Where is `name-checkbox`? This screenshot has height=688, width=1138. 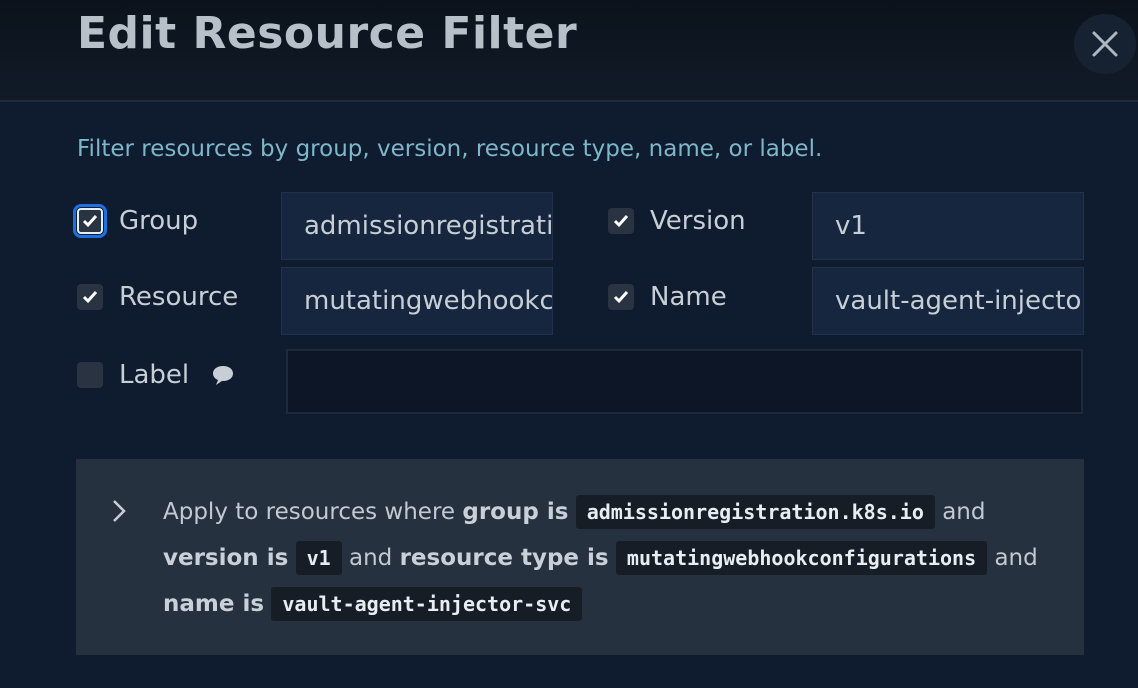
name-checkbox is located at coordinates (621, 297).